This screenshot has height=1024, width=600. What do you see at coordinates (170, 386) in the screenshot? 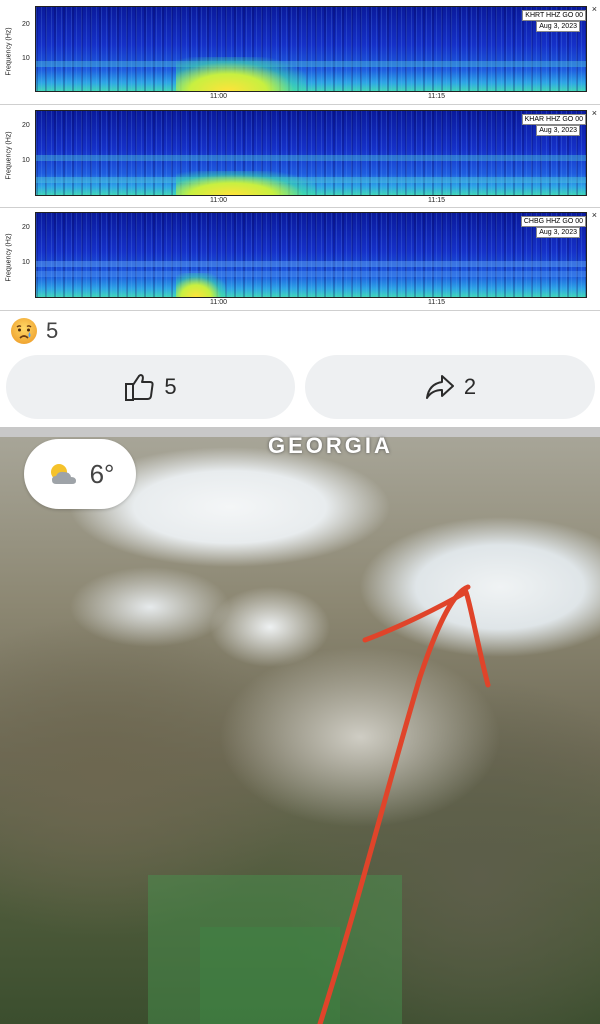
I see `like-count: 5` at bounding box center [170, 386].